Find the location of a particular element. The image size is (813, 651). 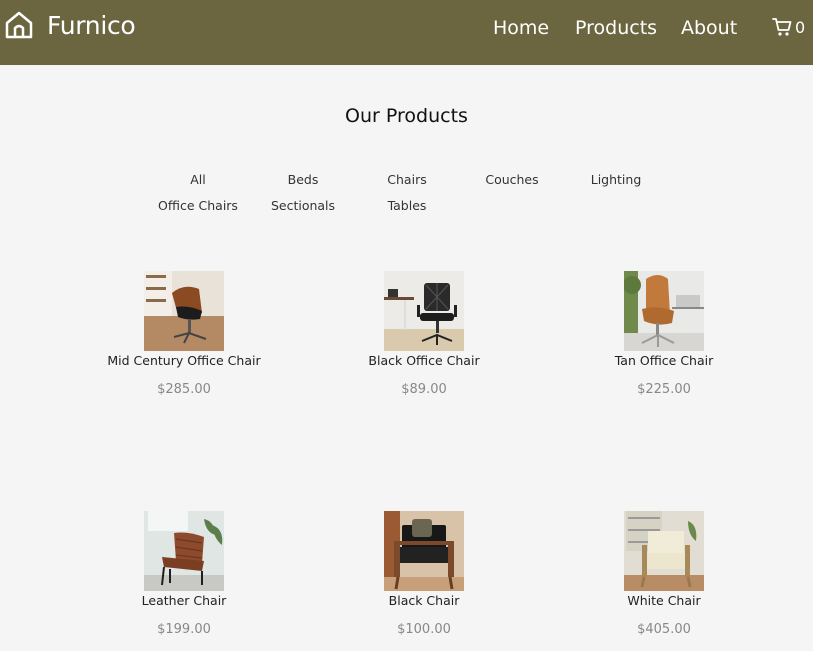

product-name: Tan Office Chair is located at coordinates (664, 360).